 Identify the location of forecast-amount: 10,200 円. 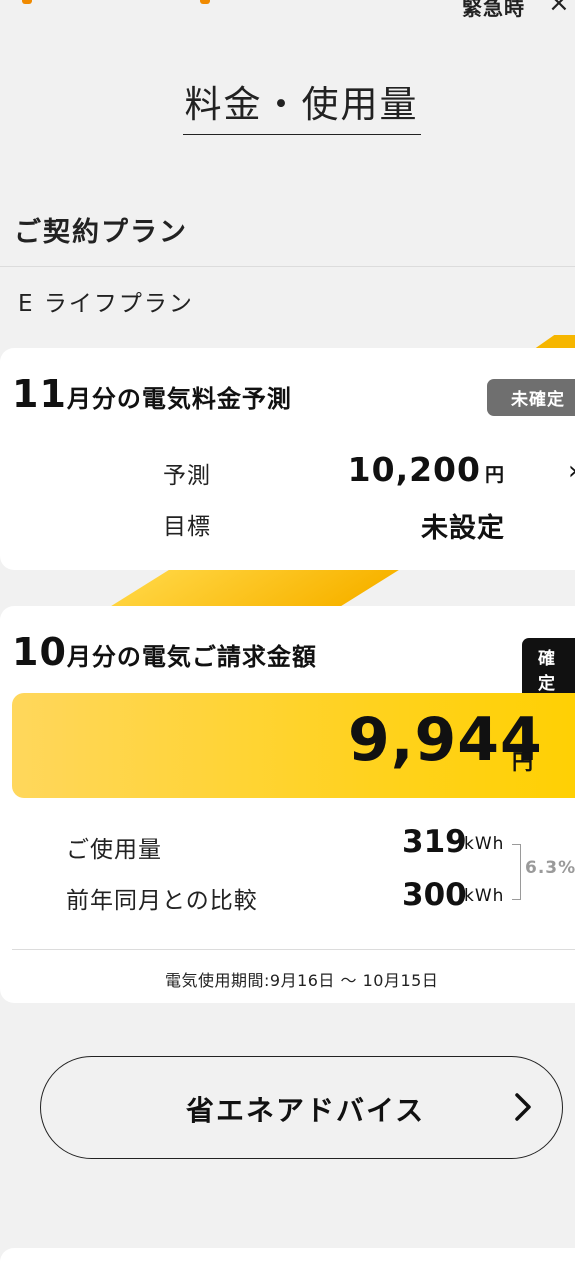
(426, 469).